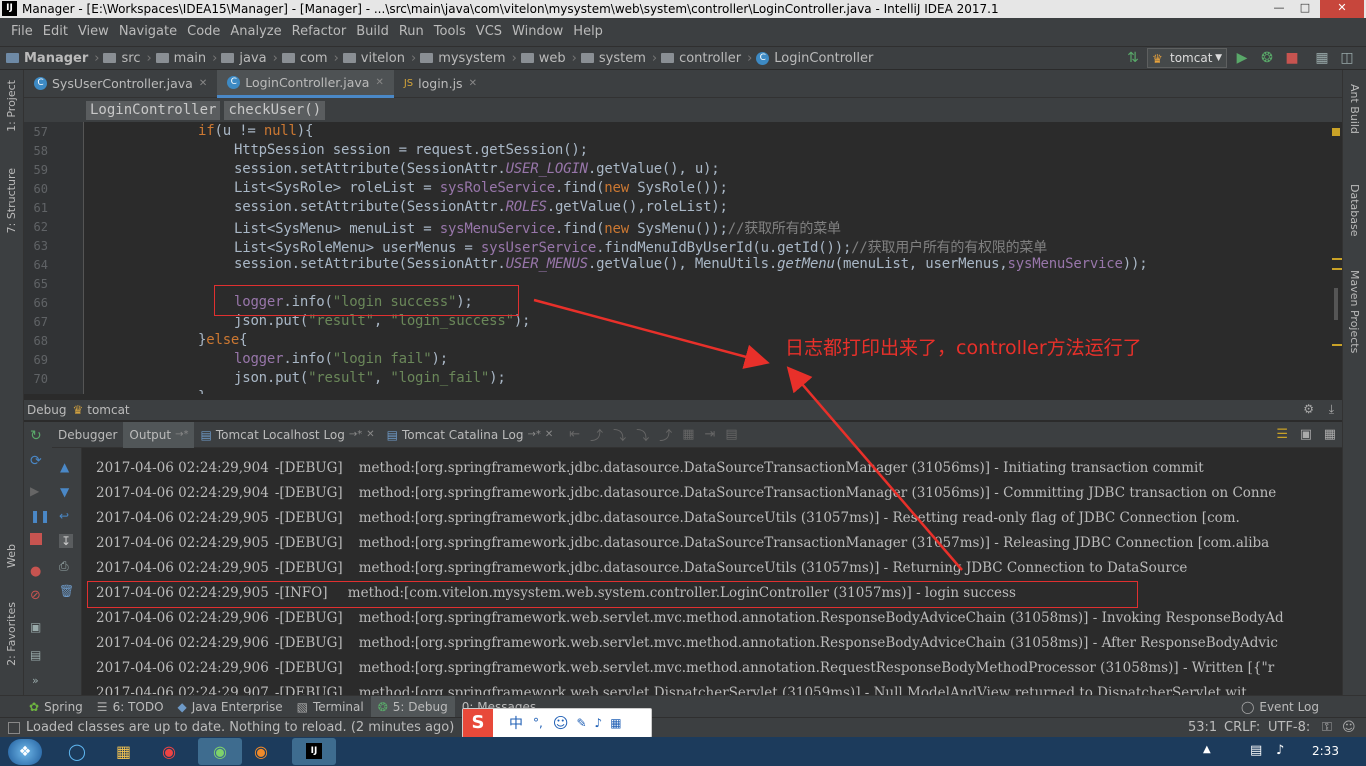 Image resolution: width=1366 pixels, height=766 pixels. I want to click on clock: 2:33, so click(1325, 751).